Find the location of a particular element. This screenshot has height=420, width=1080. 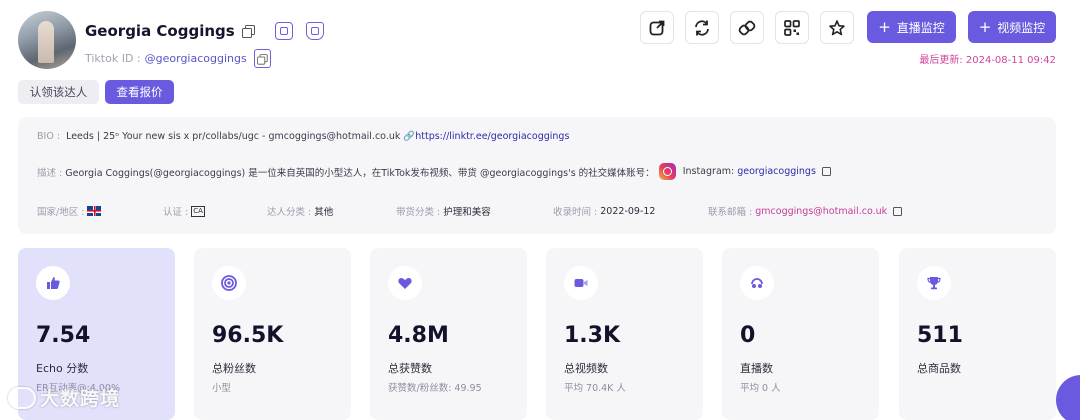

uk-flag-icon is located at coordinates (94, 211).